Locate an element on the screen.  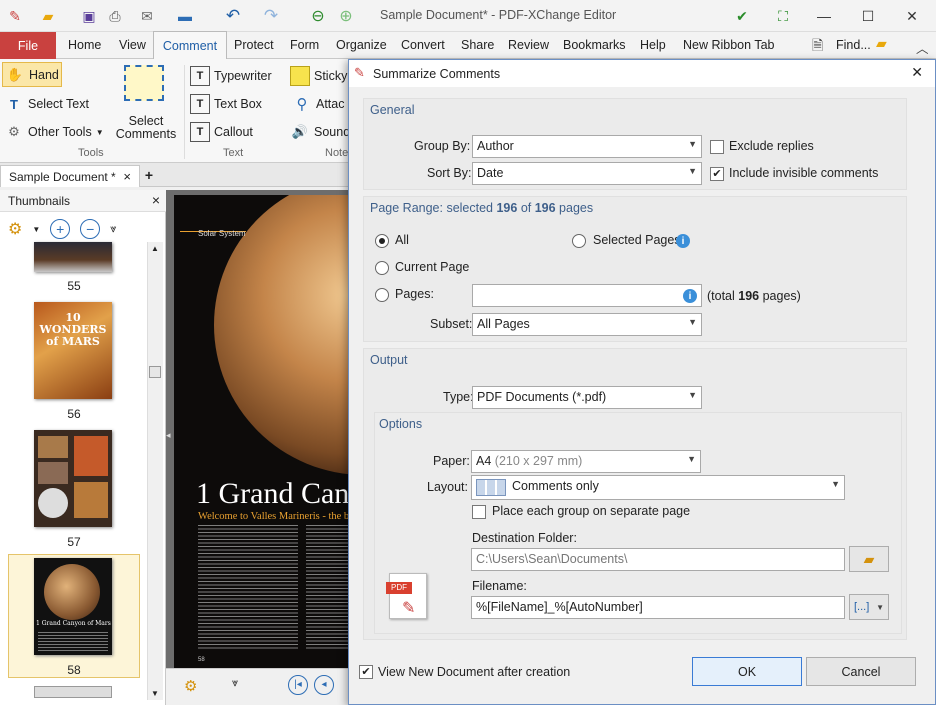
attach-button: ⚲ Attac is located at coordinates (318, 104).